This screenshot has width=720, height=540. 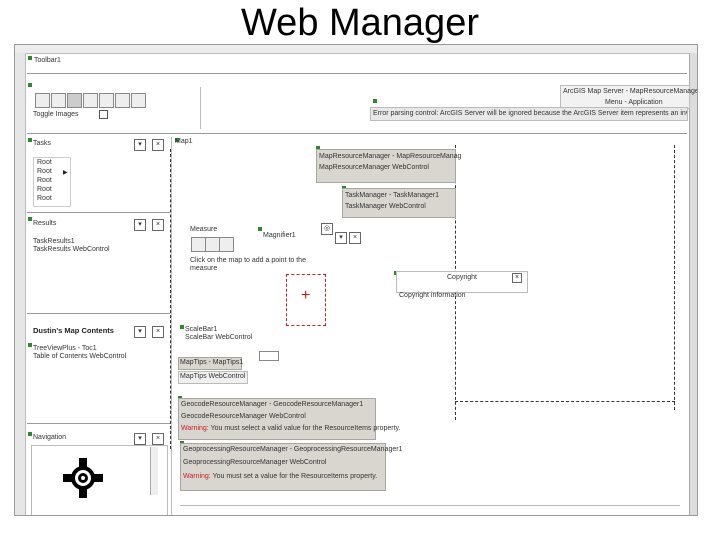 I want to click on left-side-strip, so click(x=20, y=284).